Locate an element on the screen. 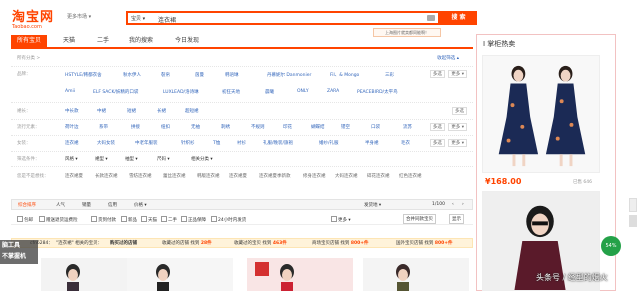 The image size is (637, 291). brand-option: Fil、& Mongo is located at coordinates (344, 75).